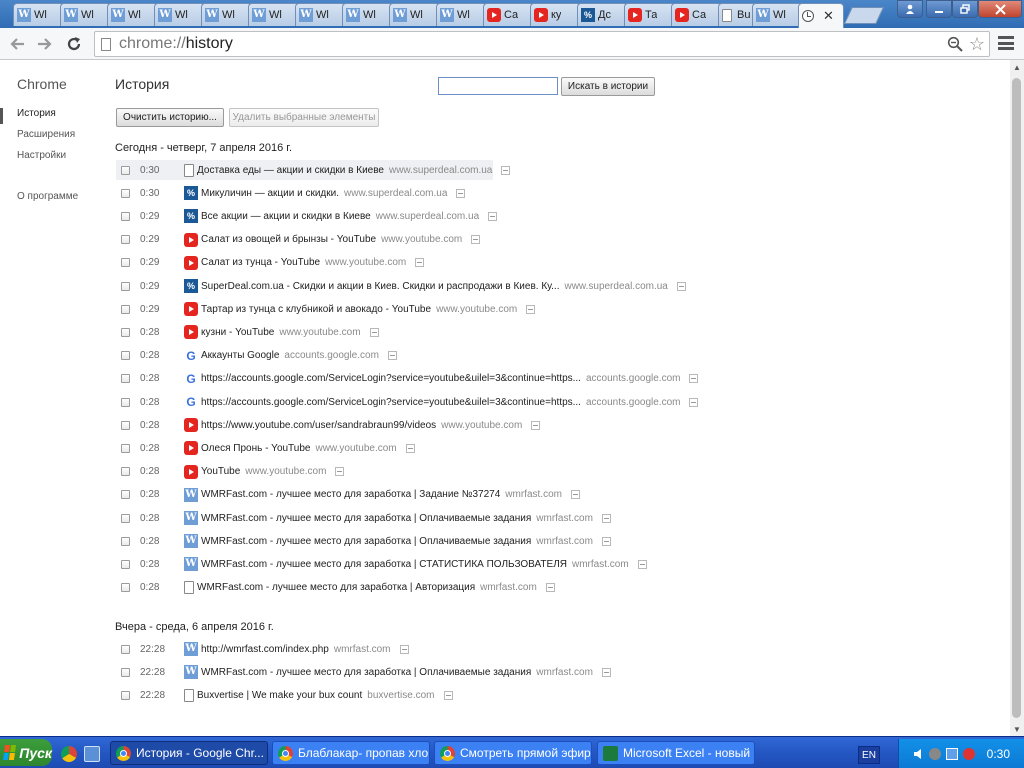  What do you see at coordinates (508, 14) in the screenshot?
I see `browser-tab: Ca` at bounding box center [508, 14].